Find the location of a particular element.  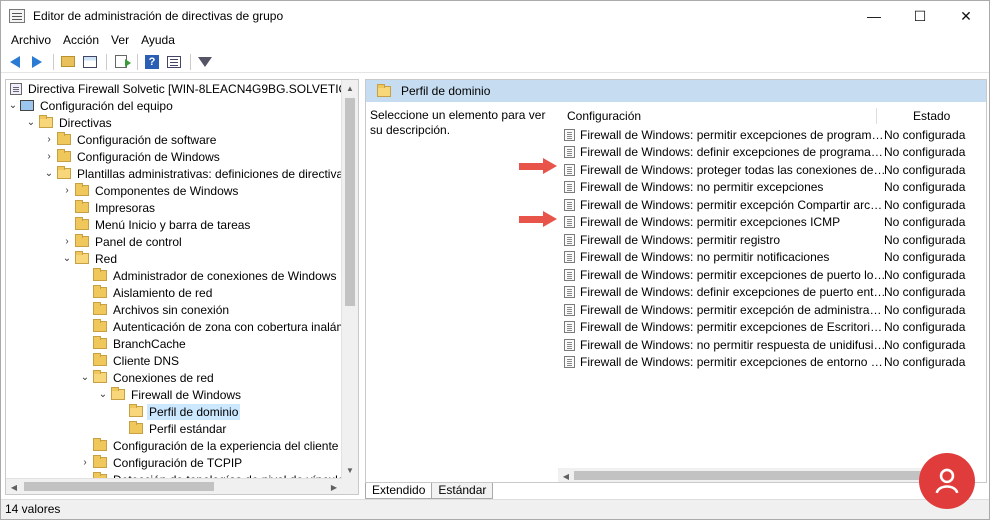

scroll-down-icon: ▼ is located at coordinates (350, 470).